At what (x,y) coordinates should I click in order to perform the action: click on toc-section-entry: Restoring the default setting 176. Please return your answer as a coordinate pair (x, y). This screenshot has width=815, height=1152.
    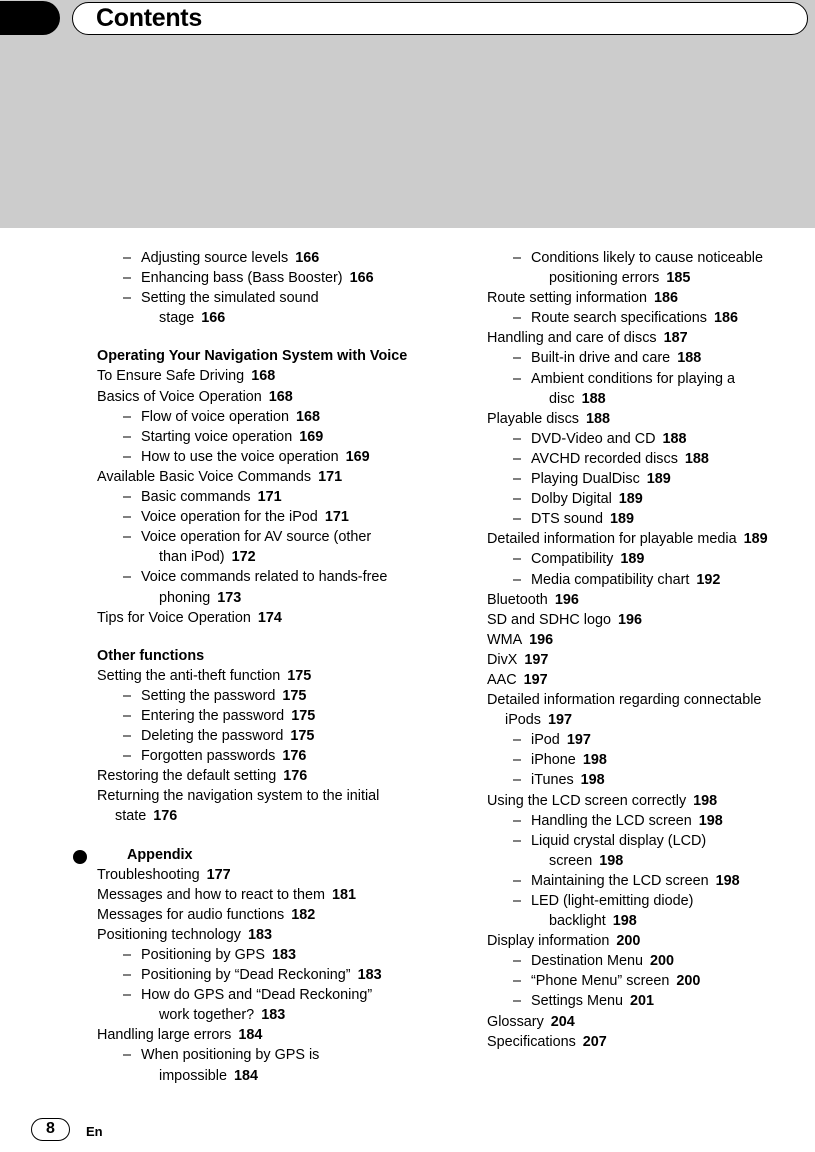
    Looking at the image, I should click on (269, 776).